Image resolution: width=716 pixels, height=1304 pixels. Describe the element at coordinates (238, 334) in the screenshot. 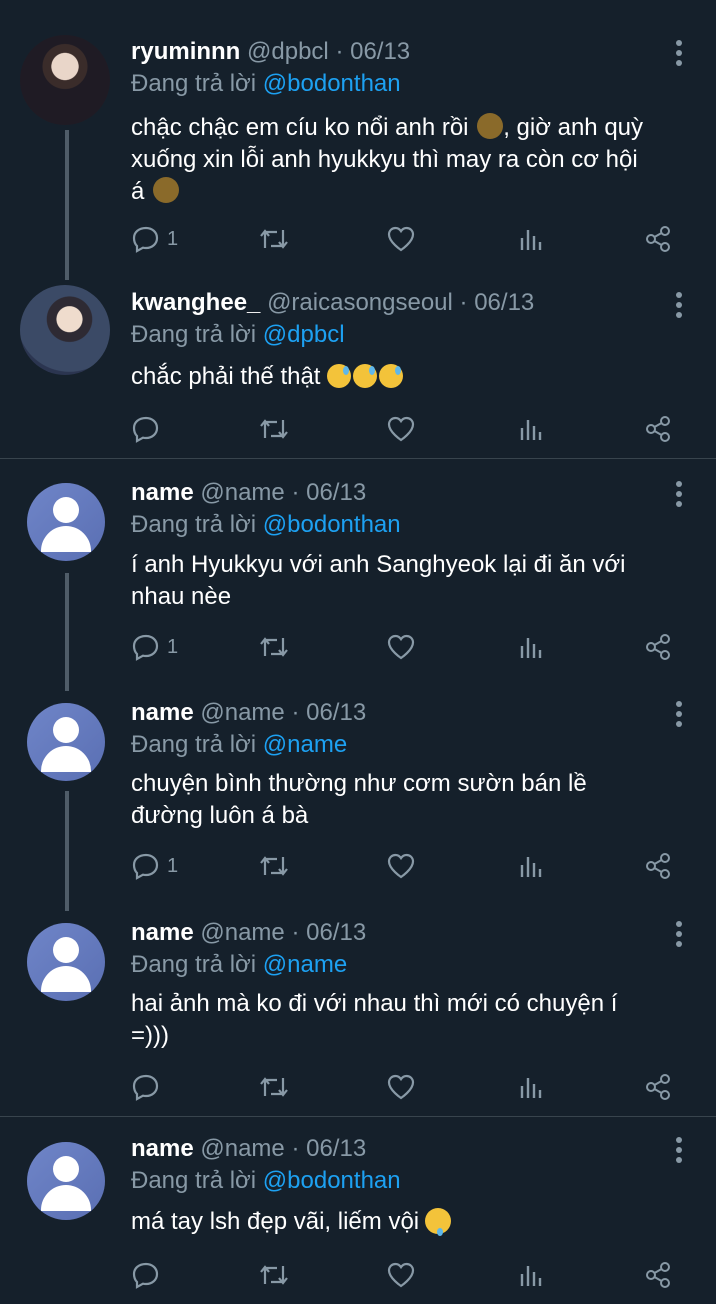

I see `reply-context: Đang trả lời @dpbcl` at that location.